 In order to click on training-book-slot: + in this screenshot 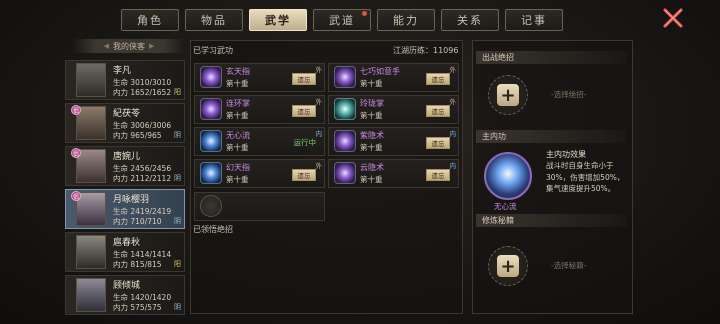, I will do `click(508, 266)`.